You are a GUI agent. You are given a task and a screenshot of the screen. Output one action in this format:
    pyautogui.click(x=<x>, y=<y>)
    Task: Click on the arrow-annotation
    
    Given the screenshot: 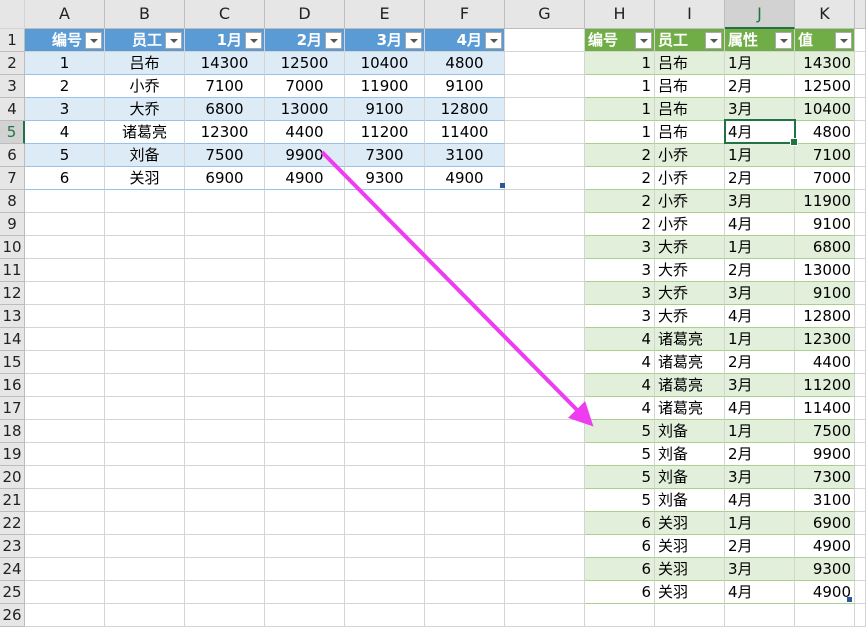 What is the action you would take?
    pyautogui.click(x=457, y=288)
    